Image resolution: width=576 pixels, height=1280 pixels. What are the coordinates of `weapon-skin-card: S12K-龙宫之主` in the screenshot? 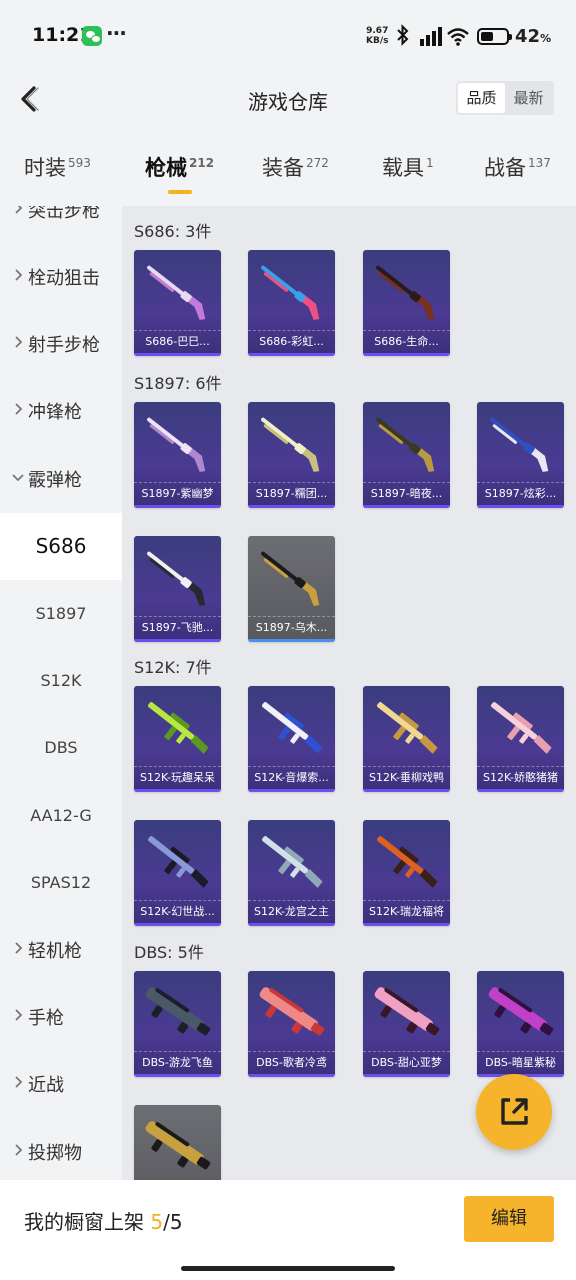 It's located at (291, 873).